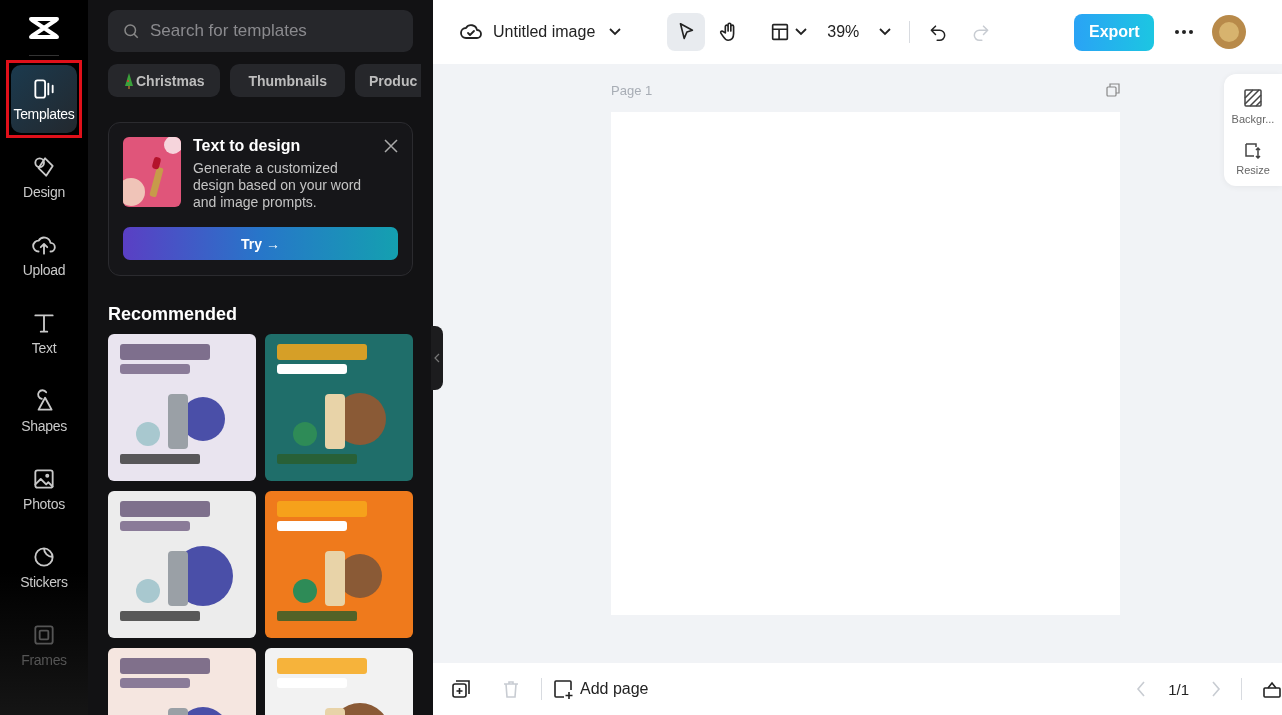 This screenshot has height=715, width=1282. I want to click on collapse-handle, so click(437, 358).